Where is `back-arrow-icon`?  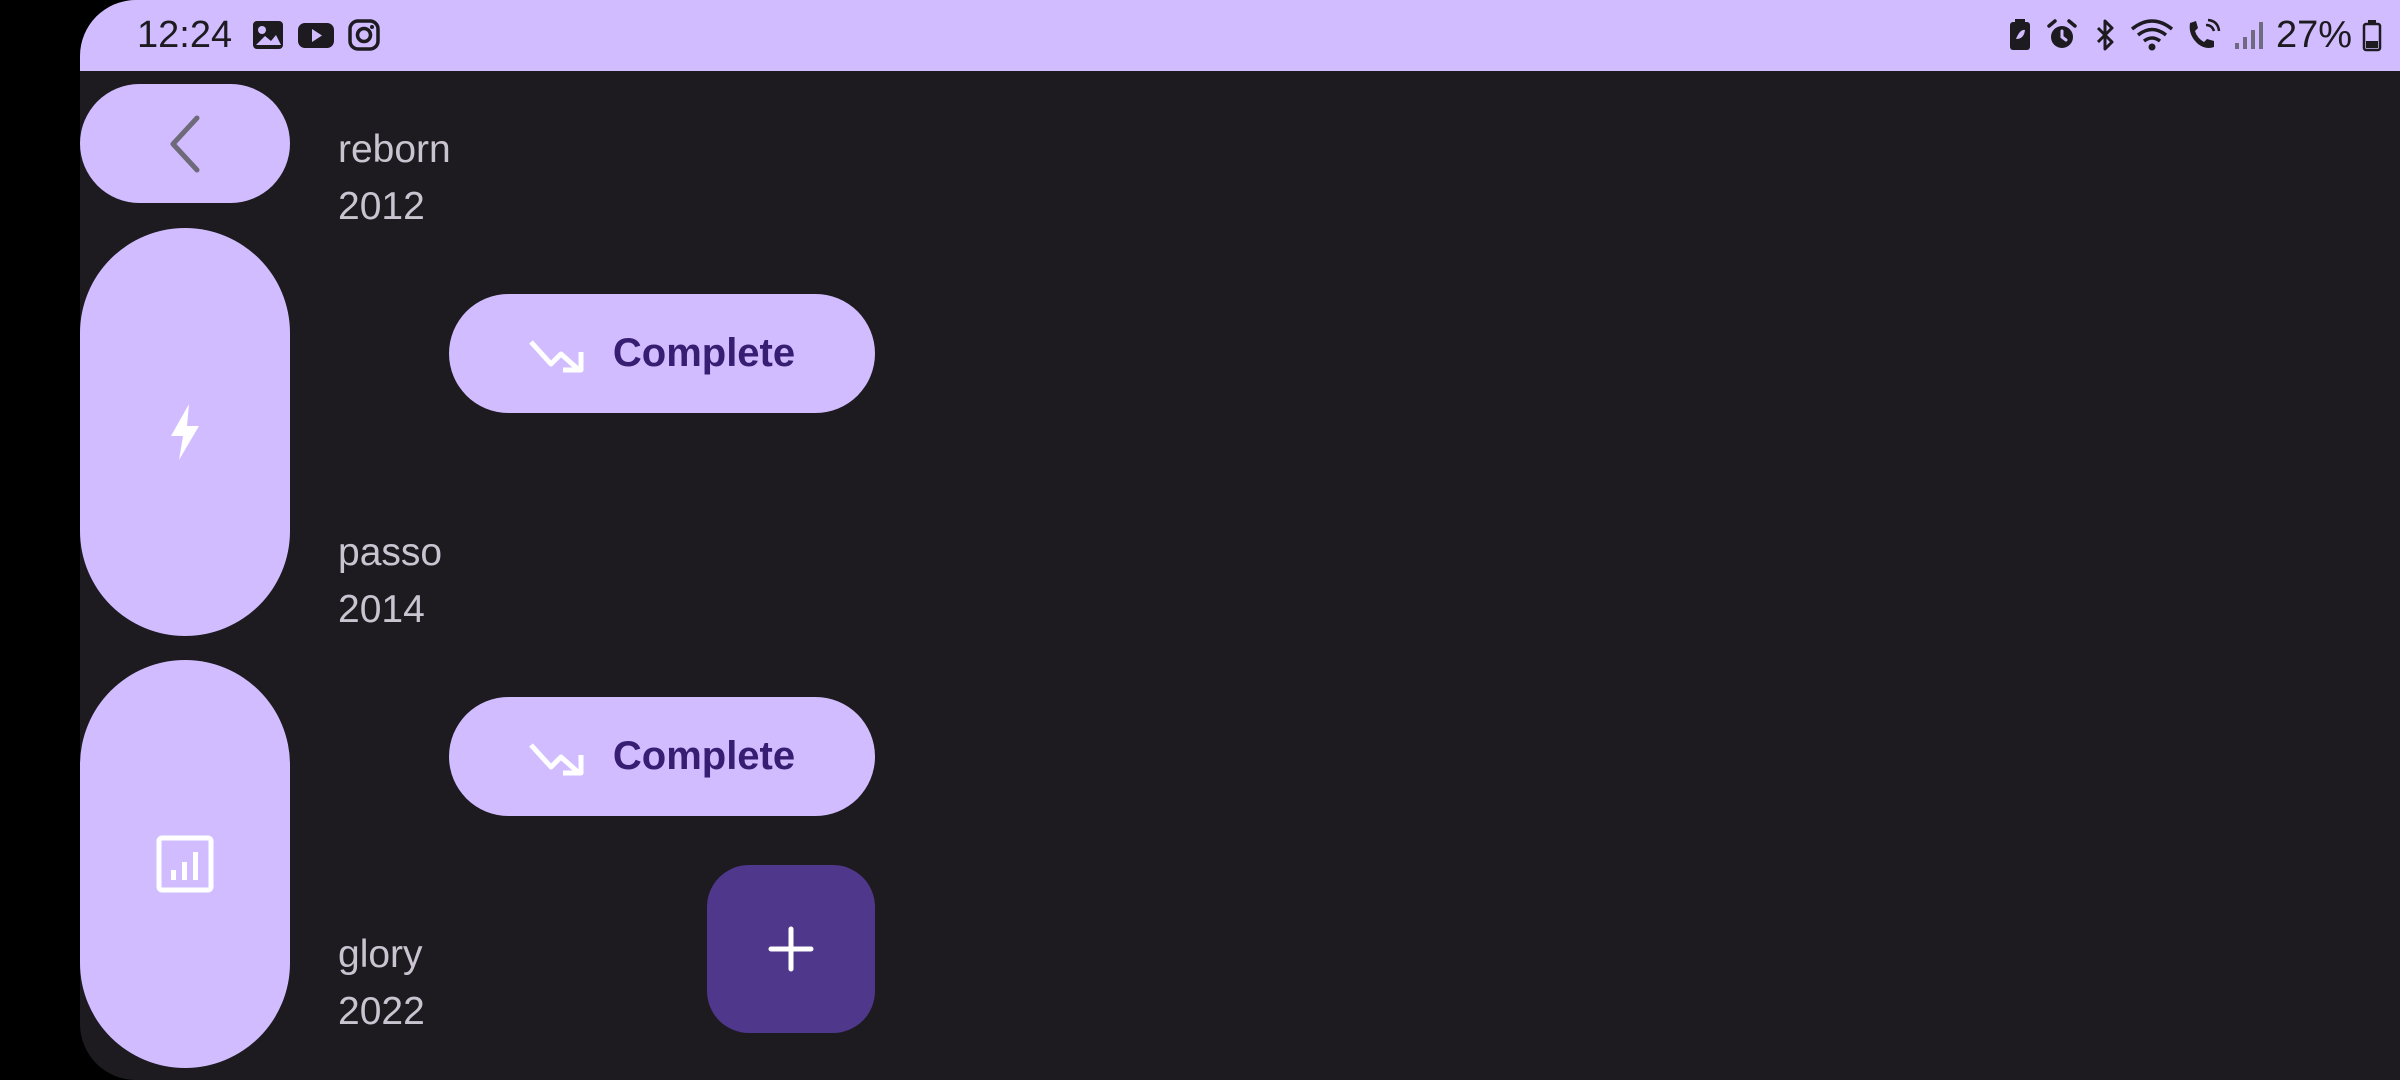
back-arrow-icon is located at coordinates (185, 144).